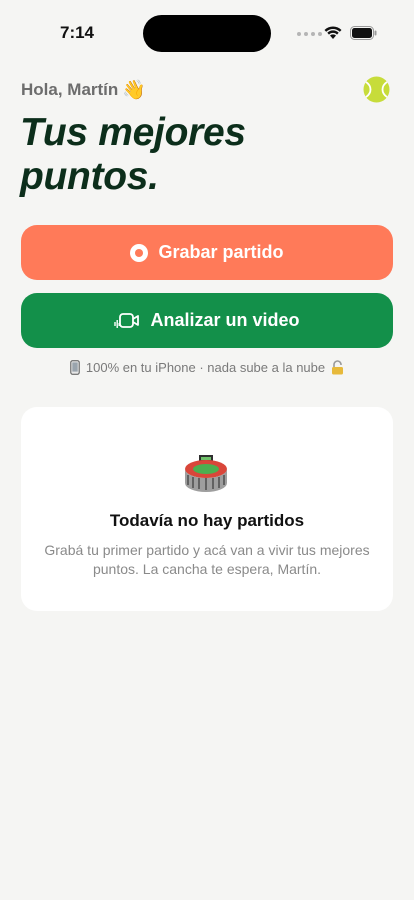 The image size is (414, 900). What do you see at coordinates (225, 320) in the screenshot?
I see `analyze-video-label: Analizar un video` at bounding box center [225, 320].